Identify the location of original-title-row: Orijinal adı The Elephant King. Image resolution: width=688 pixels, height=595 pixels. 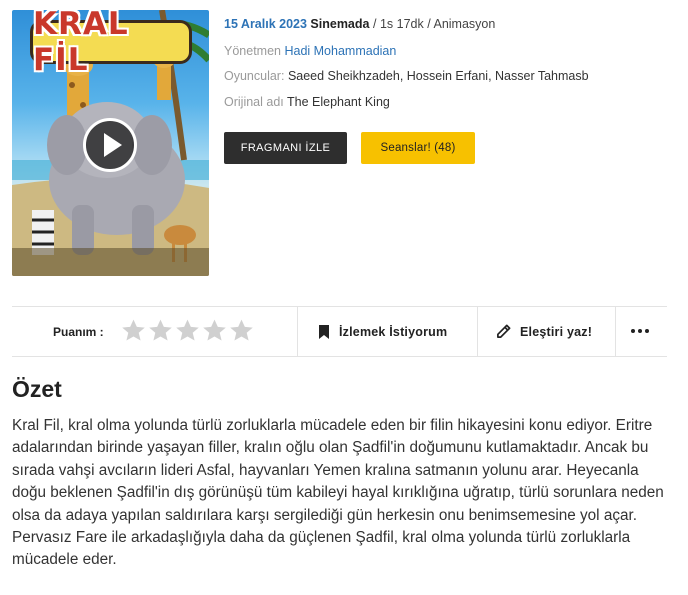
(307, 102).